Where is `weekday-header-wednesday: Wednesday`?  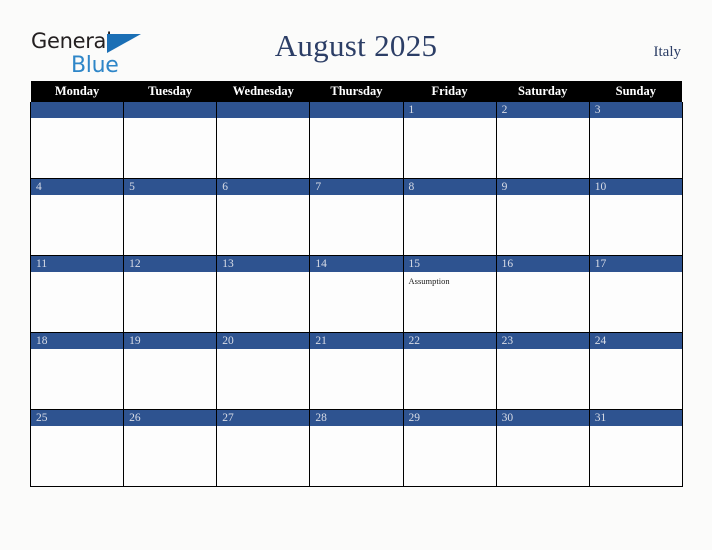
weekday-header-wednesday: Wednesday is located at coordinates (263, 91).